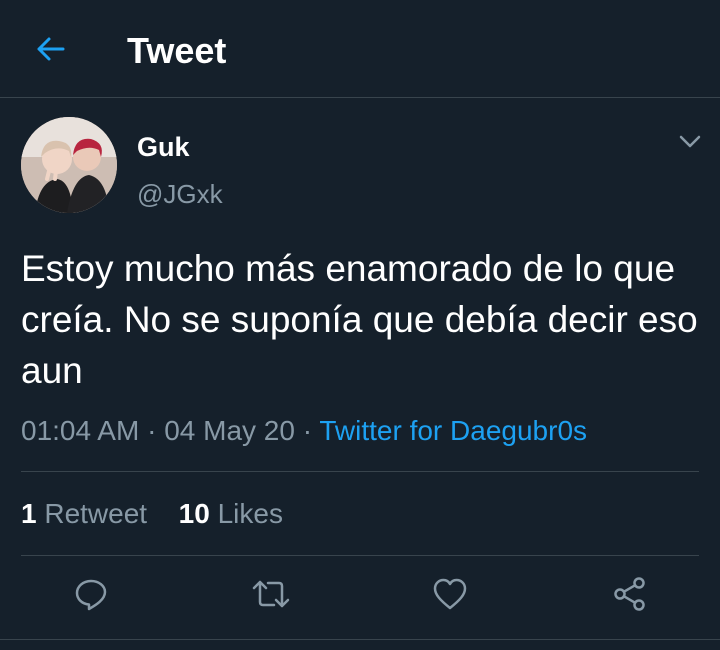 Image resolution: width=720 pixels, height=650 pixels. I want to click on likes-count: 10, so click(194, 513).